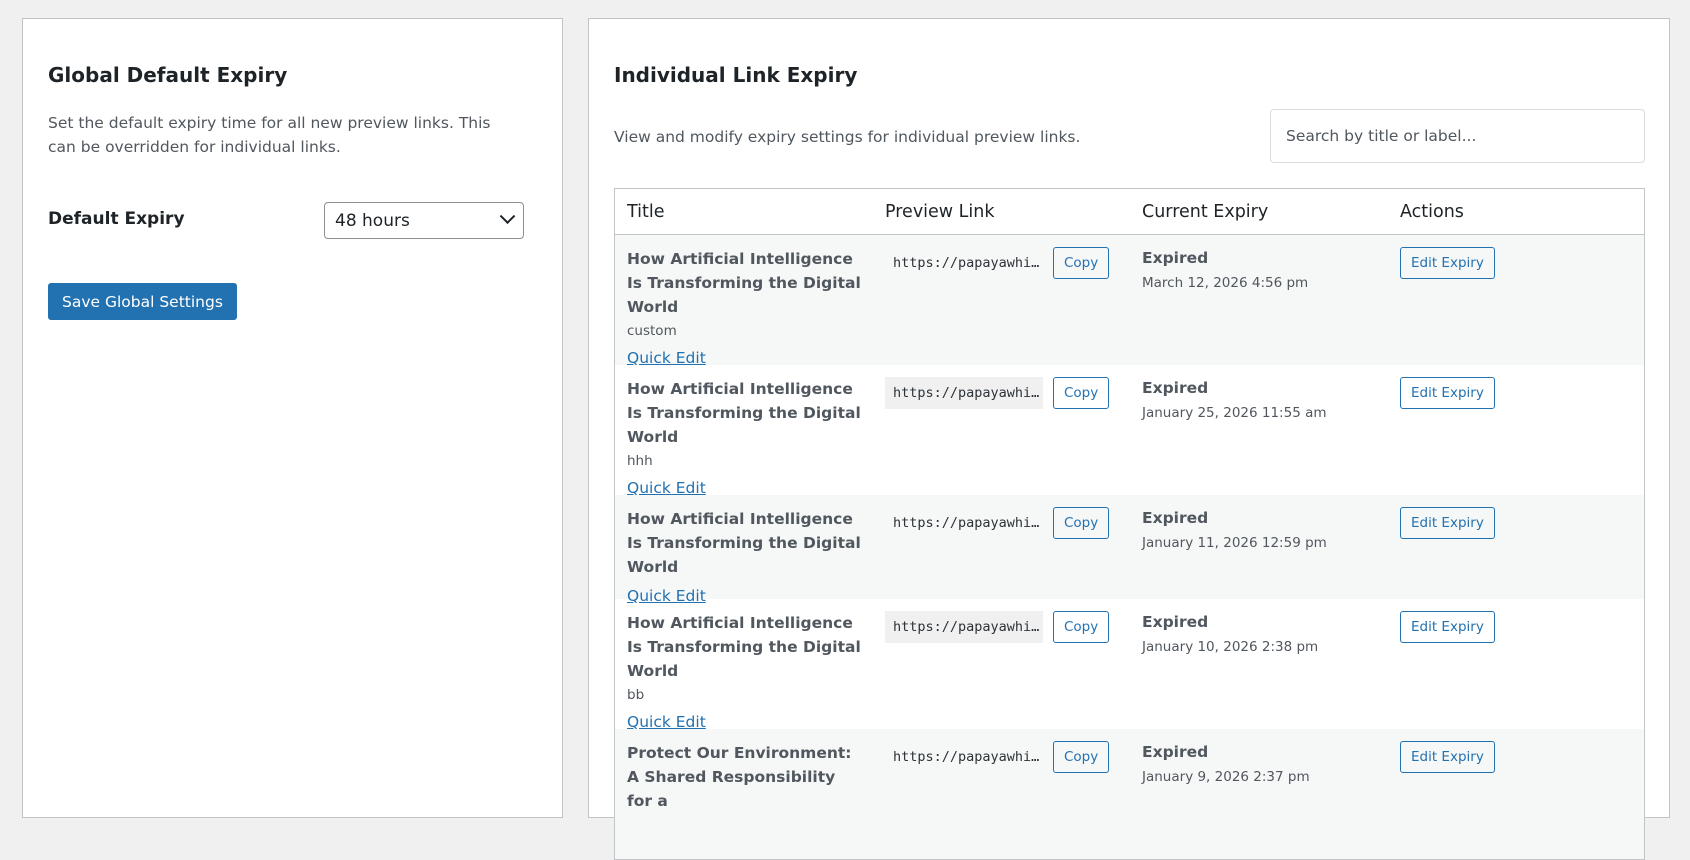  What do you see at coordinates (1457, 136) in the screenshot?
I see `search-input` at bounding box center [1457, 136].